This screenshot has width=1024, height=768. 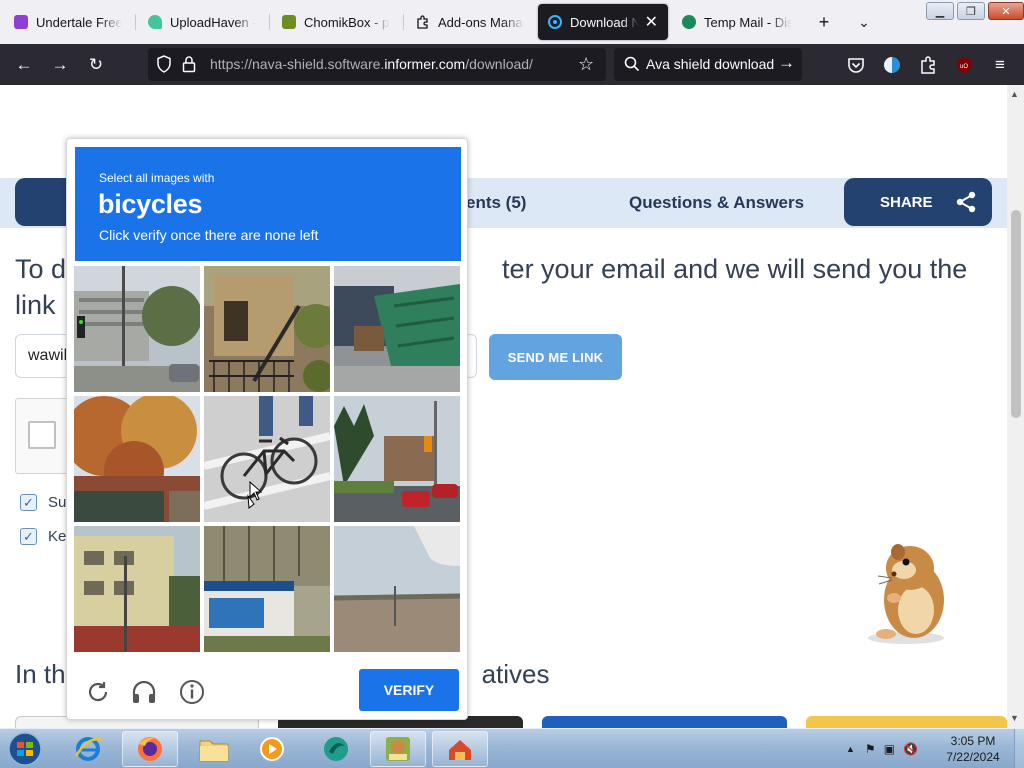 I want to click on bookmark-star-icon: ☆, so click(x=586, y=64).